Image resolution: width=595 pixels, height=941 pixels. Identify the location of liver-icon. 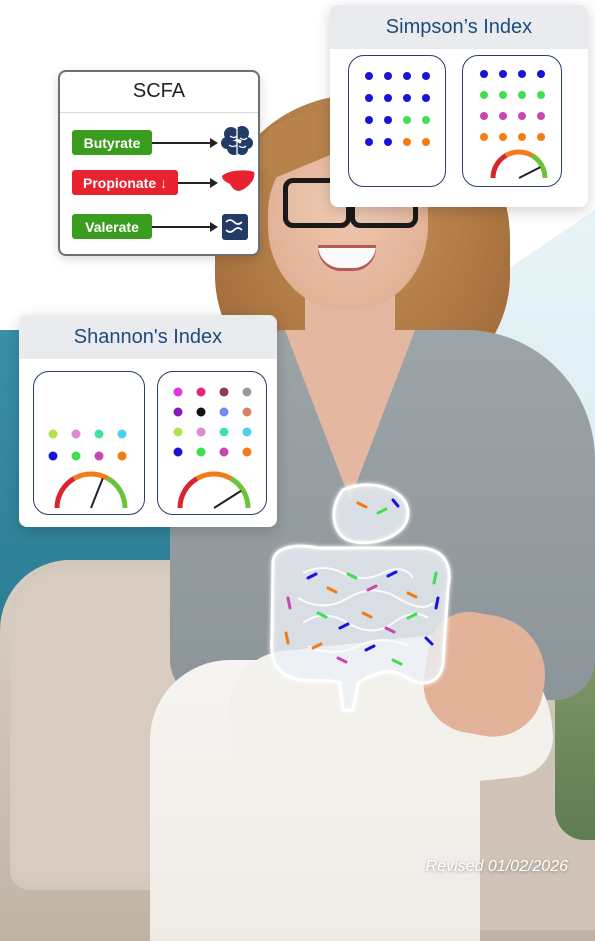
(238, 180).